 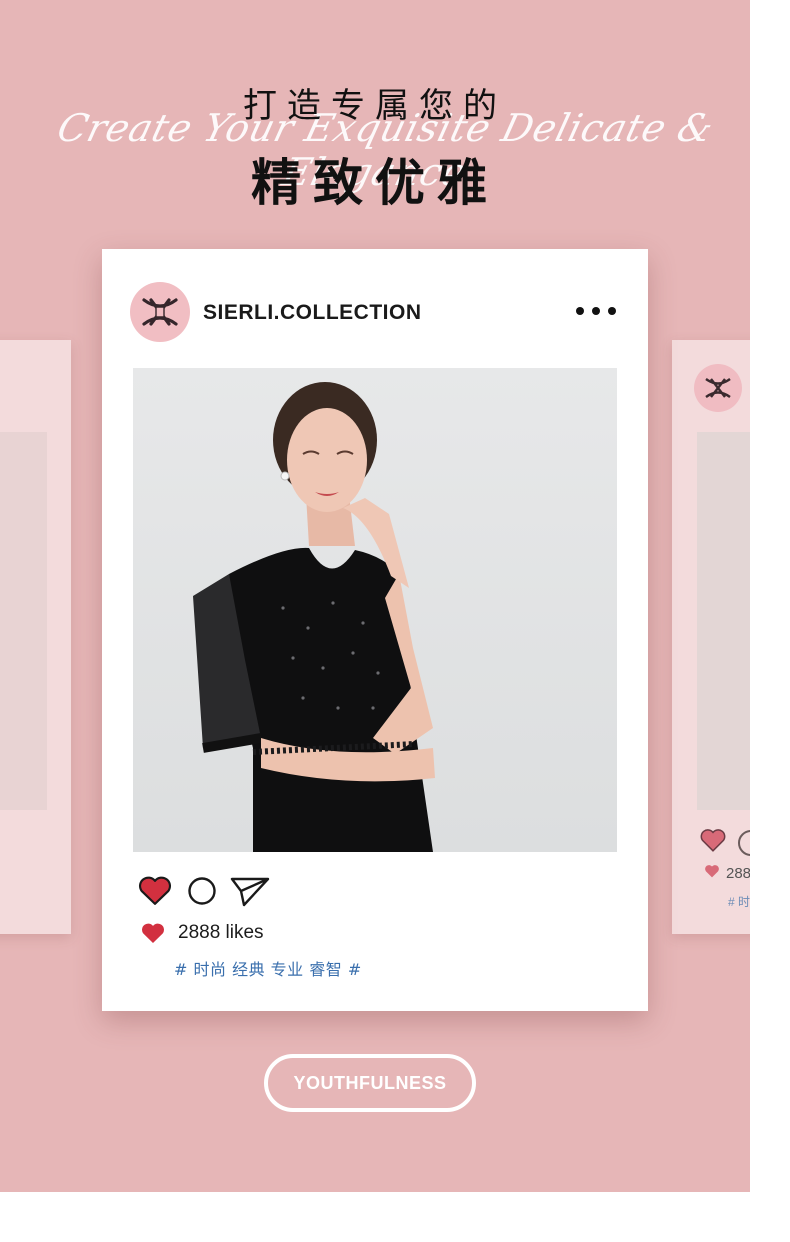 I want to click on hashtags: # 时尚 经典 专业 睿智 #, so click(x=268, y=968).